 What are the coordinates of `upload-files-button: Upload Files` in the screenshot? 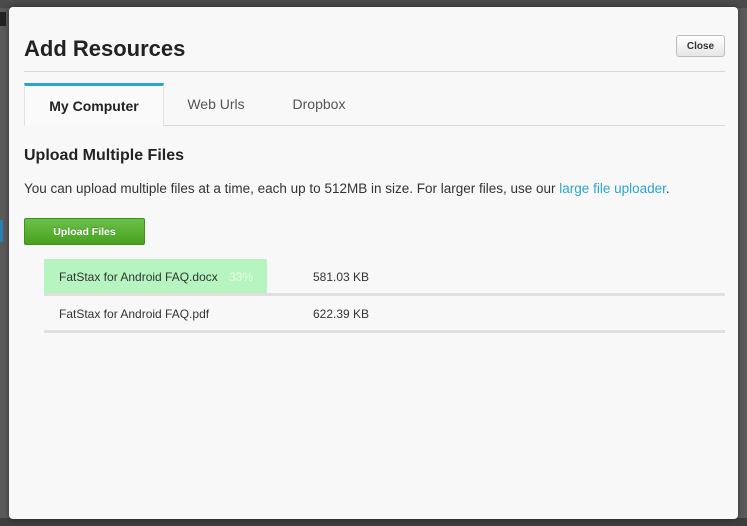 It's located at (84, 231).